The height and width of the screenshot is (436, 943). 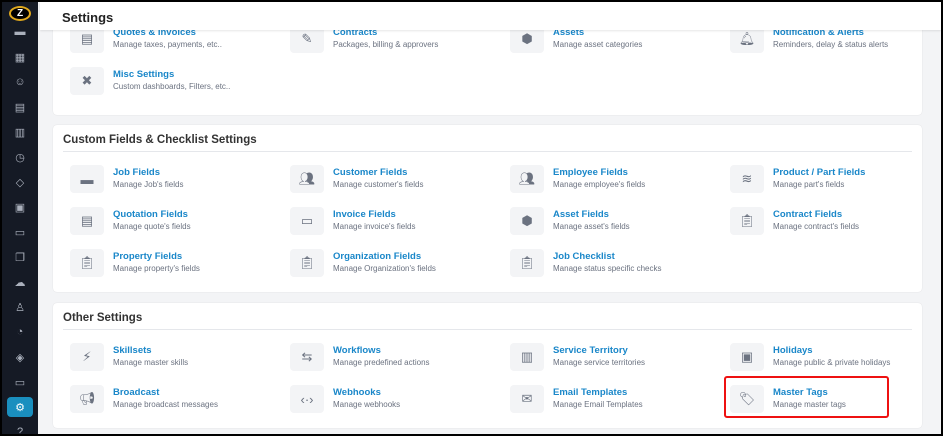 What do you see at coordinates (374, 226) in the screenshot?
I see `item-description: Manage invoice's fields` at bounding box center [374, 226].